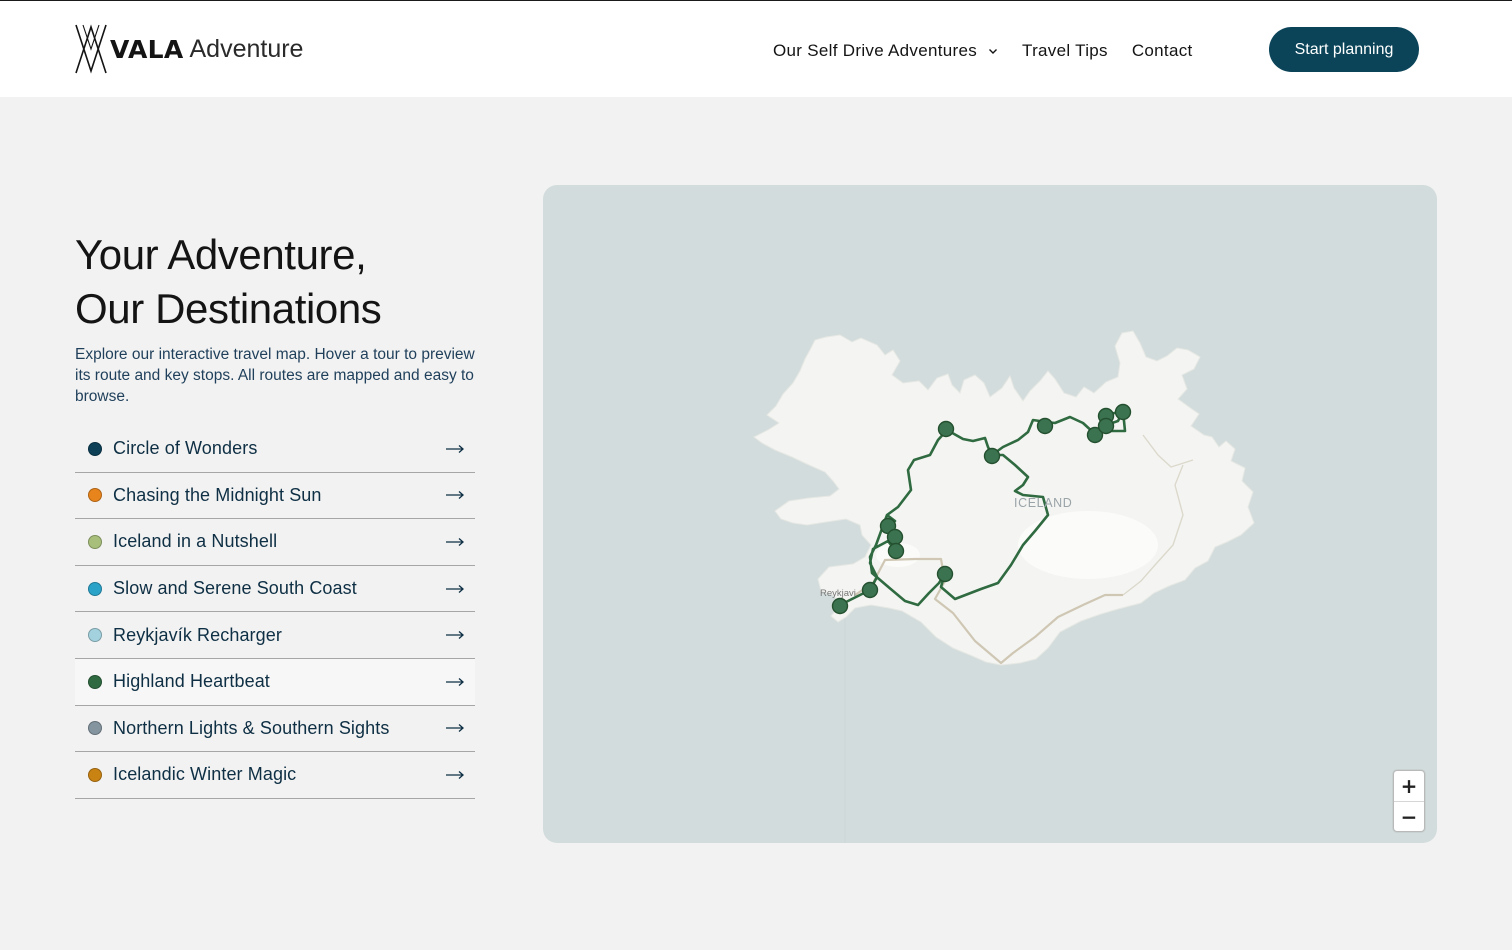  What do you see at coordinates (235, 588) in the screenshot?
I see `tour-label: Slow and Serene South Coast` at bounding box center [235, 588].